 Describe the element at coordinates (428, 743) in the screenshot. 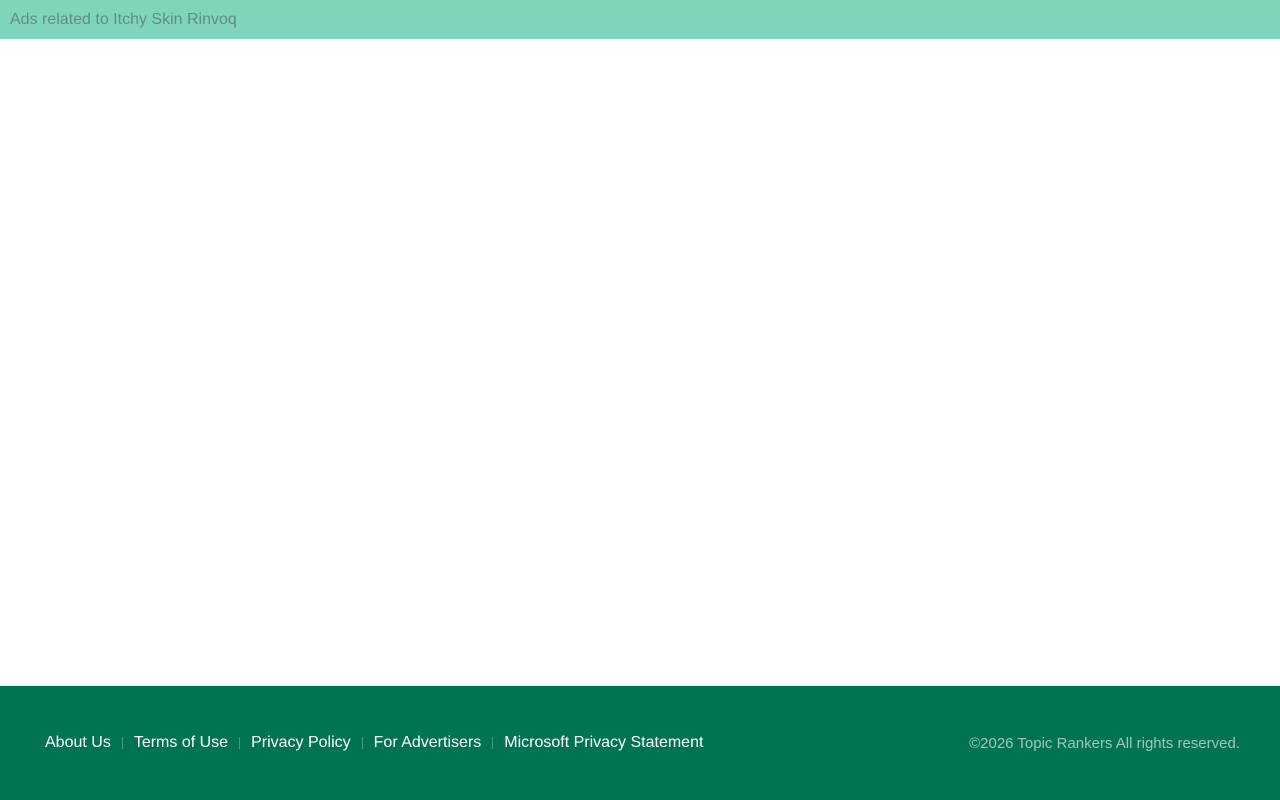

I see `footer-link-for-advertisers: For Advertisers` at that location.